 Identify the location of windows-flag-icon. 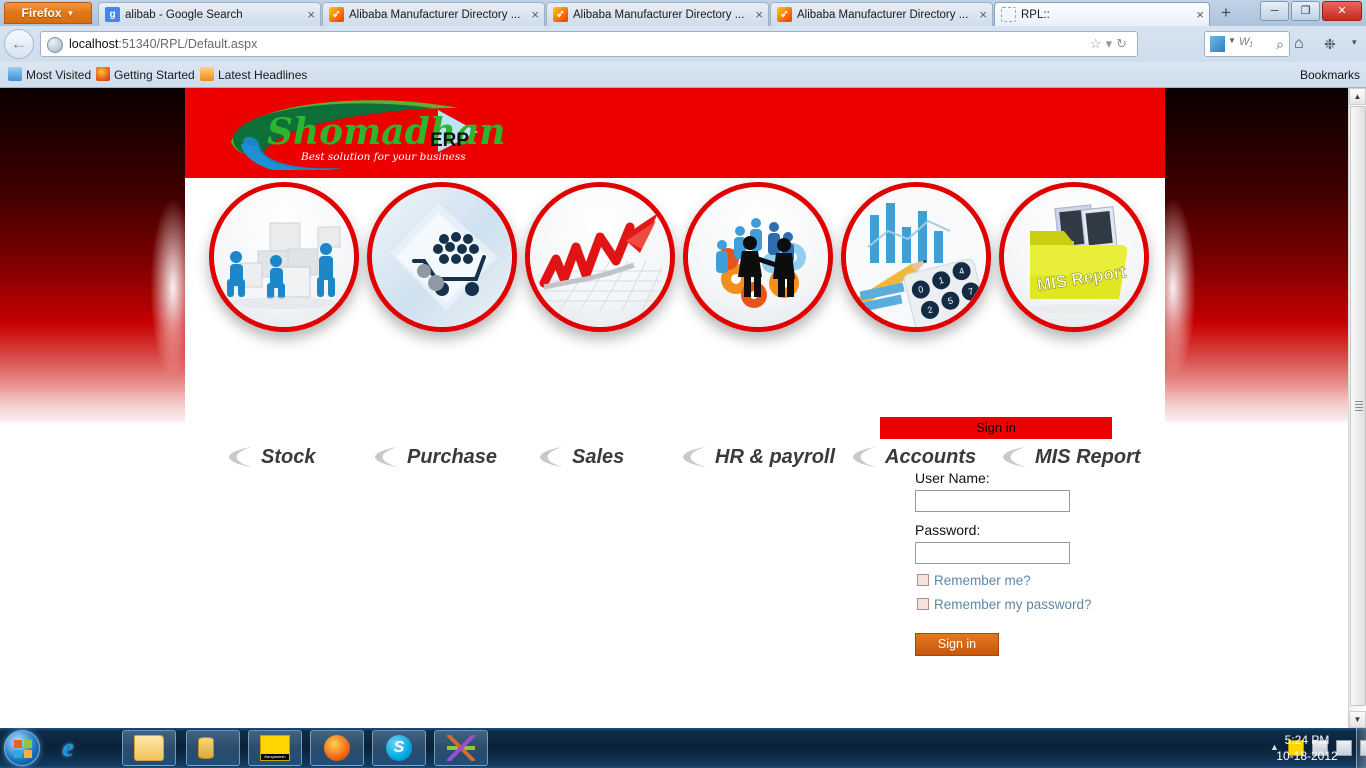
(23, 749).